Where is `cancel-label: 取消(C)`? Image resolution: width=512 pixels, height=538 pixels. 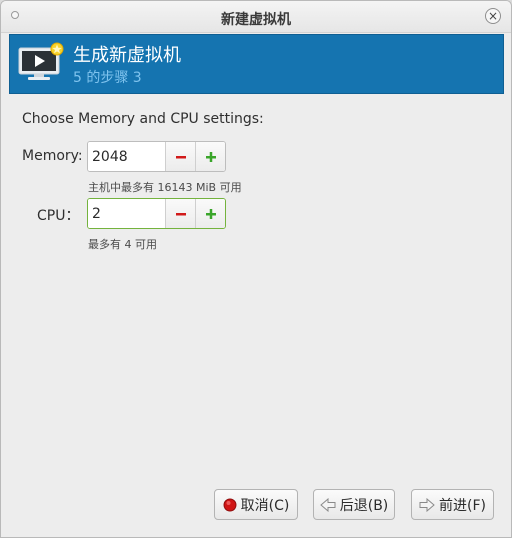
cancel-label: 取消(C) is located at coordinates (265, 505).